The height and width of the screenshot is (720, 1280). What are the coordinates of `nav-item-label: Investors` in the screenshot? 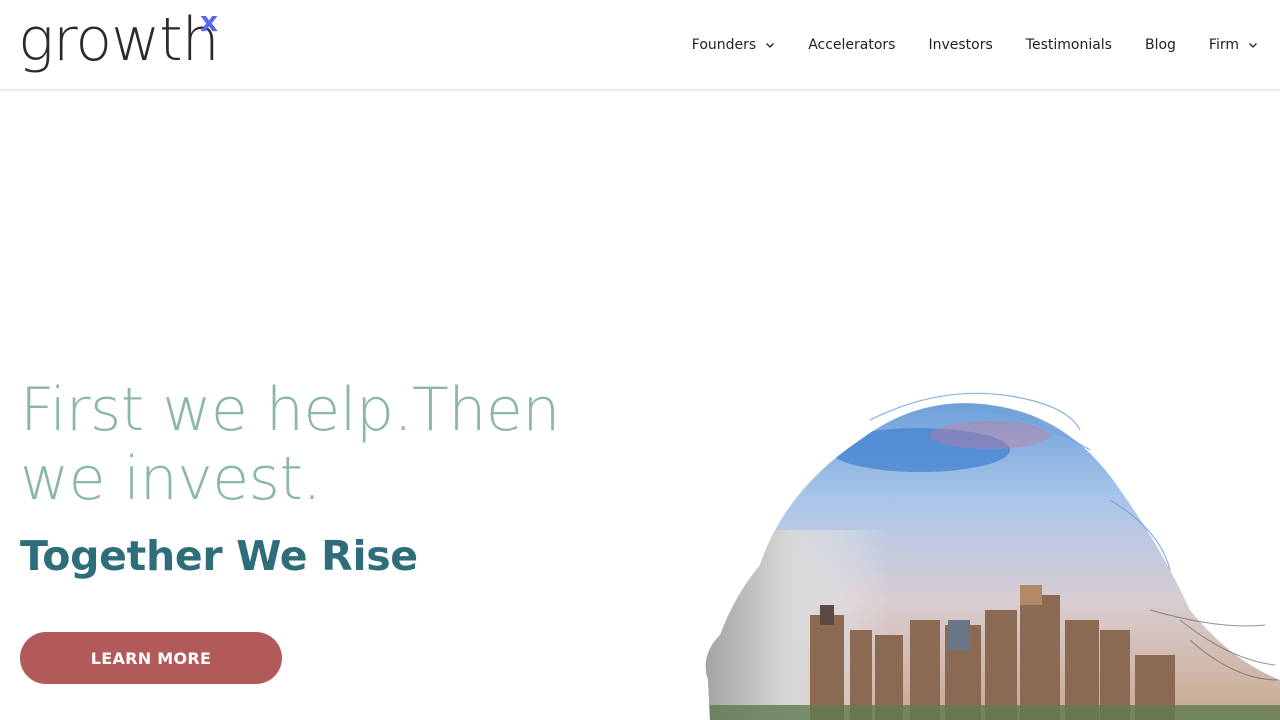 It's located at (960, 45).